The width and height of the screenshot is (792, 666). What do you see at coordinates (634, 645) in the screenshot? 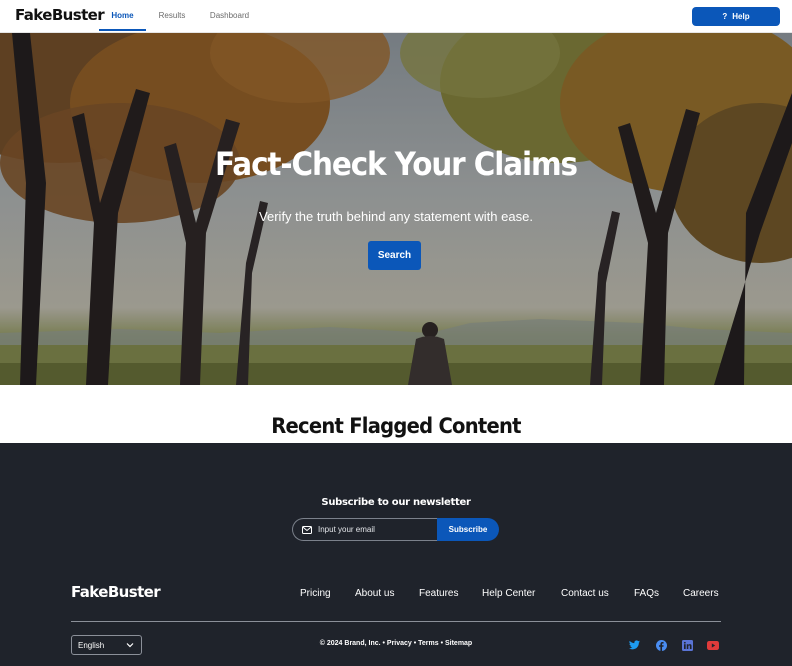
I see `twitter-icon` at bounding box center [634, 645].